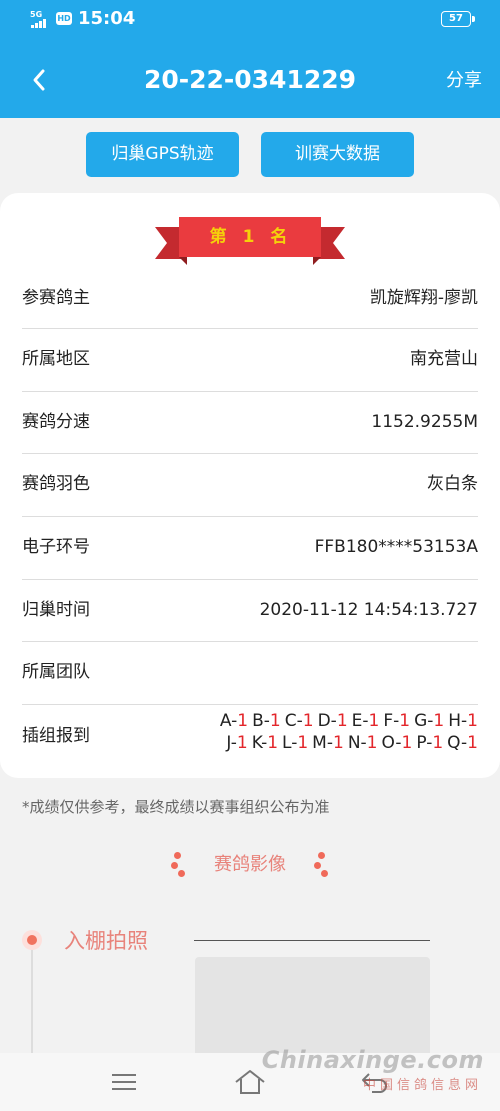 The height and width of the screenshot is (1111, 500). I want to click on detail-row-return-time: 归巢时间 2020-11-12 14:54:13.727, so click(250, 611).